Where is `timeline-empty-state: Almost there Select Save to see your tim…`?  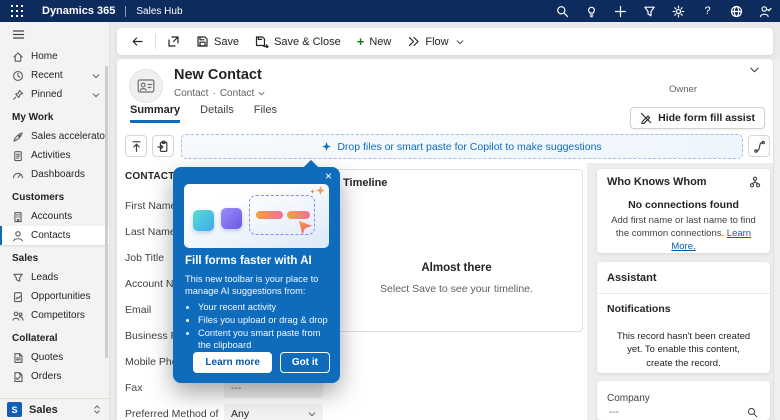
timeline-empty-state: Almost there Select Save to see your tim… is located at coordinates (456, 278).